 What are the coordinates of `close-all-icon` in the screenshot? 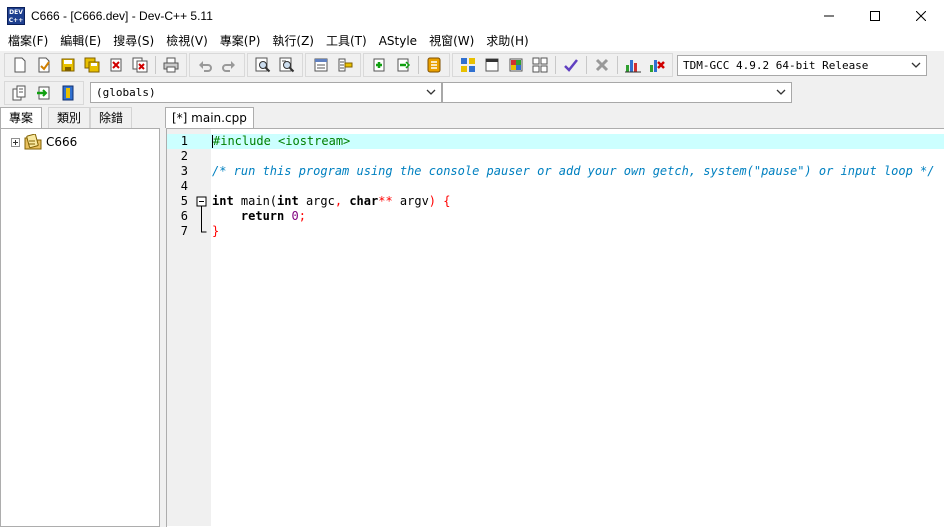 It's located at (140, 65).